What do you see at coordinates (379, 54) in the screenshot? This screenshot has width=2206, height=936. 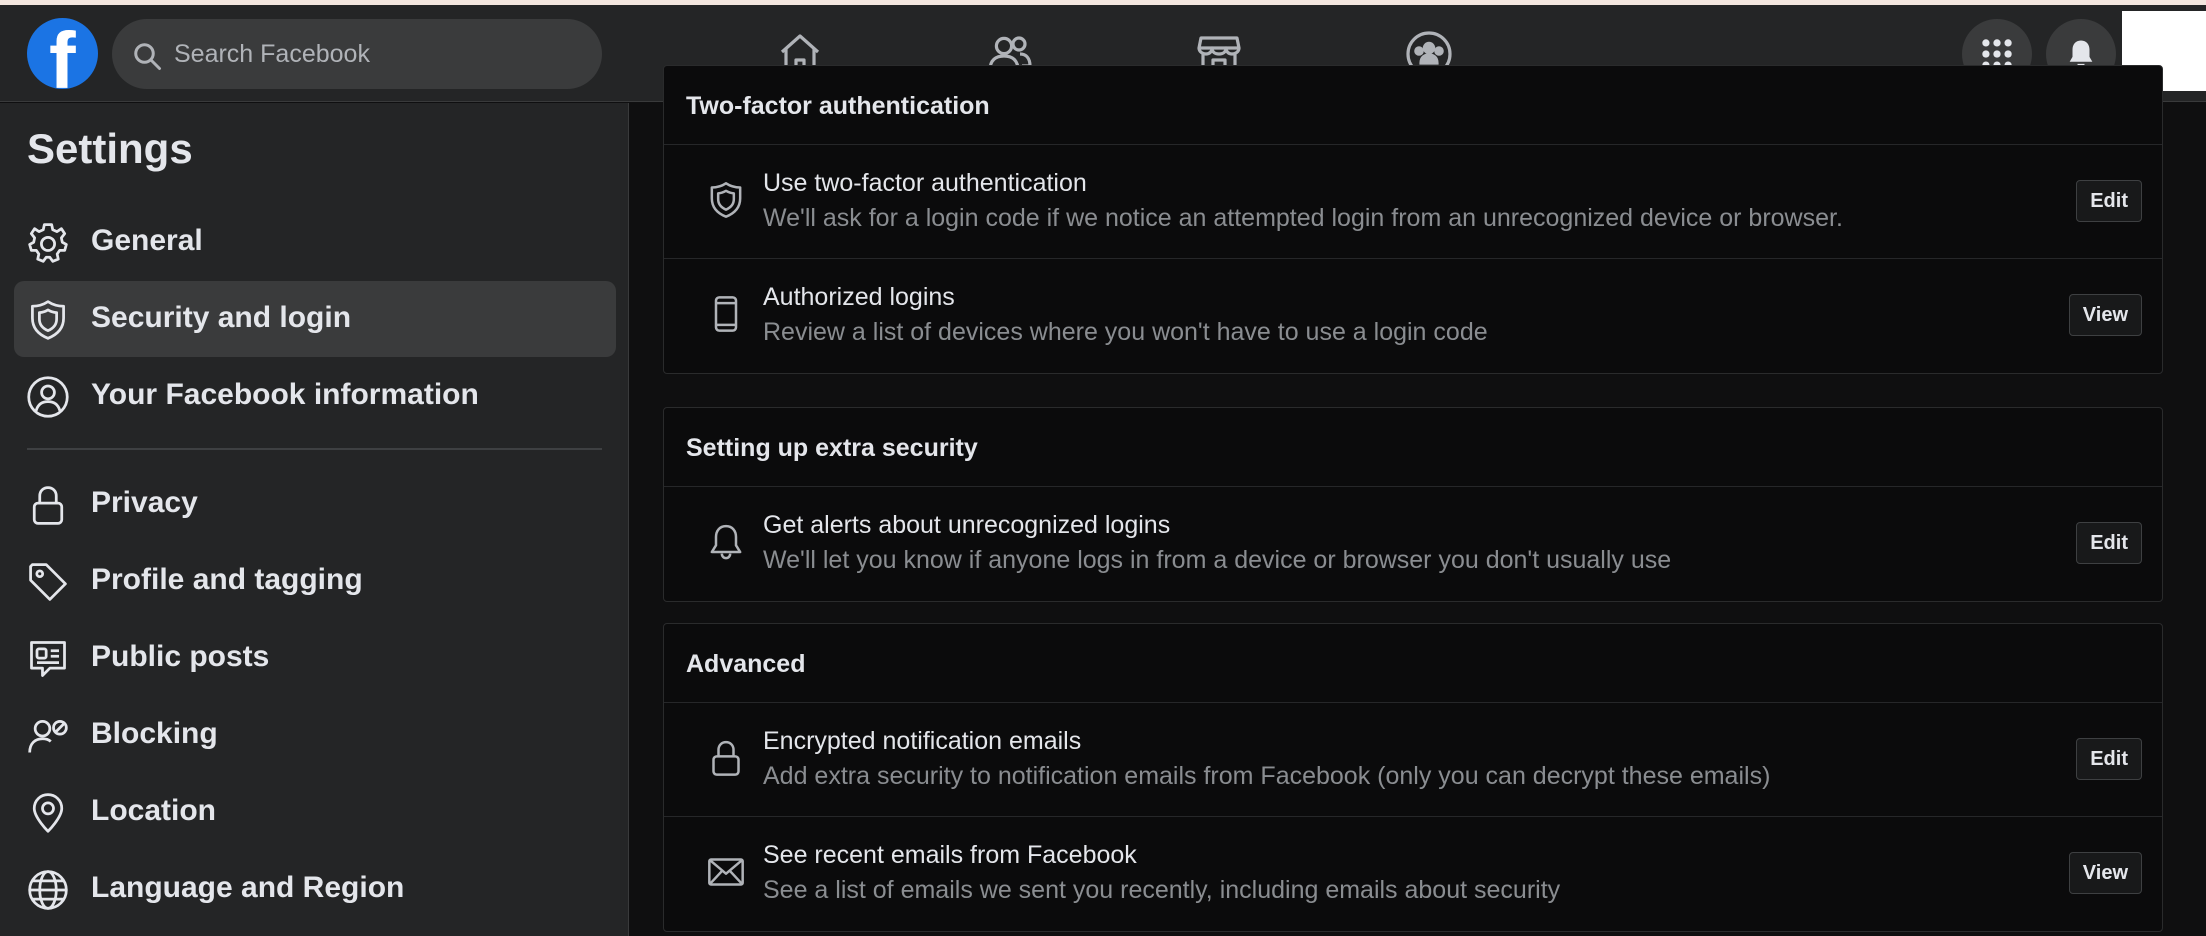 I see `search-input` at bounding box center [379, 54].